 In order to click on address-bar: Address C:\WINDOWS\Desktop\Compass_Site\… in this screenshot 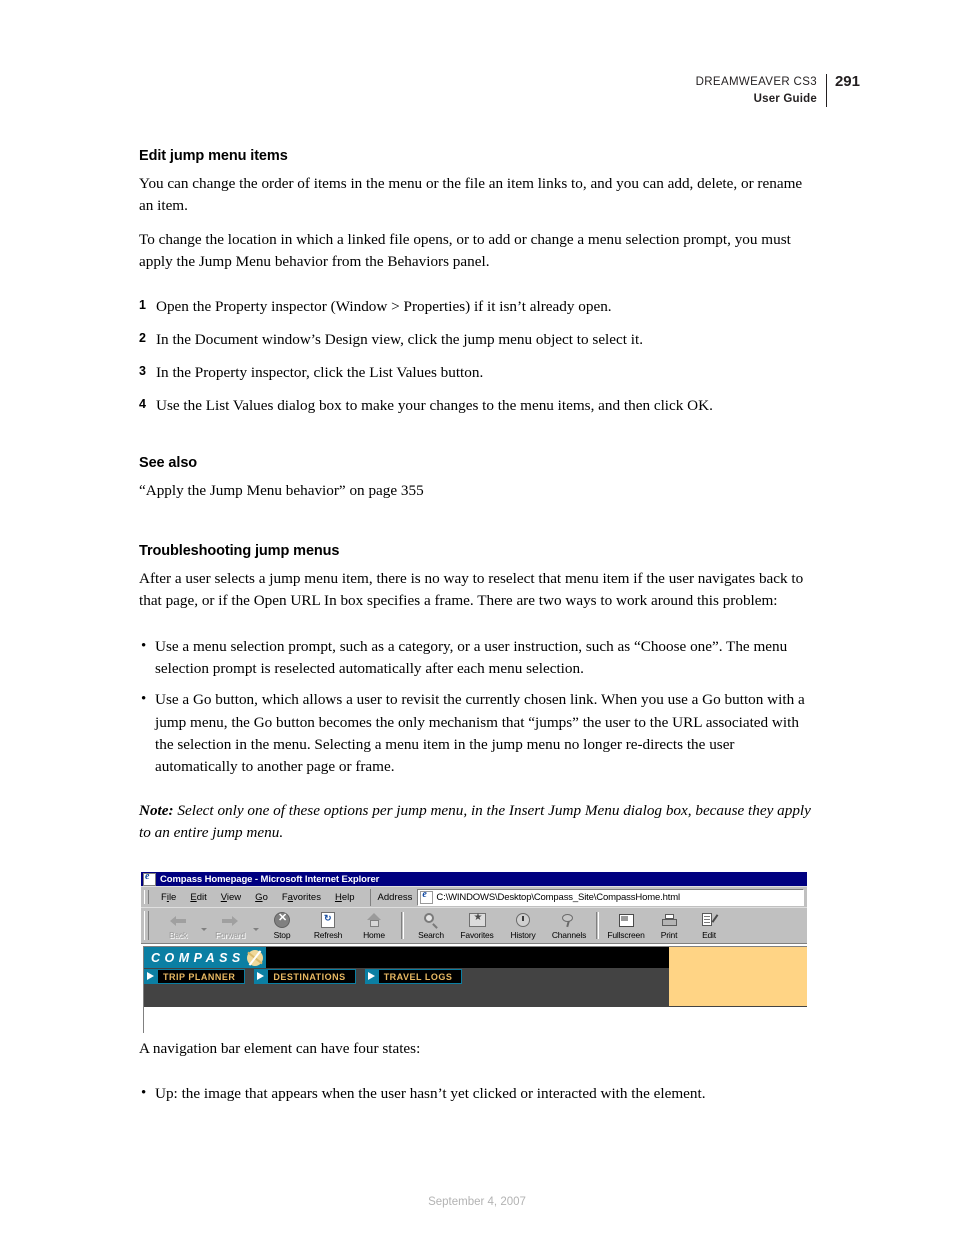, I will do `click(588, 897)`.